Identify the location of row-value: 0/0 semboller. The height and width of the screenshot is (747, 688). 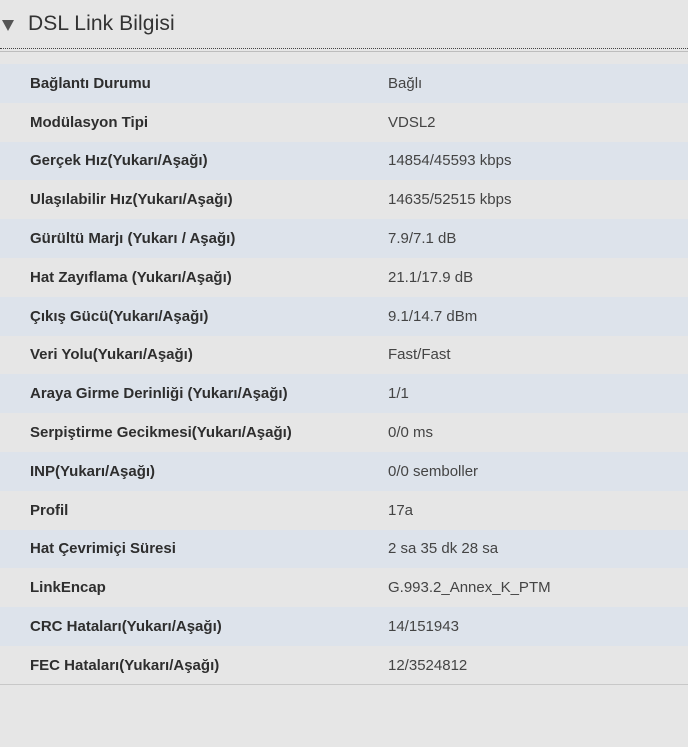
(433, 471).